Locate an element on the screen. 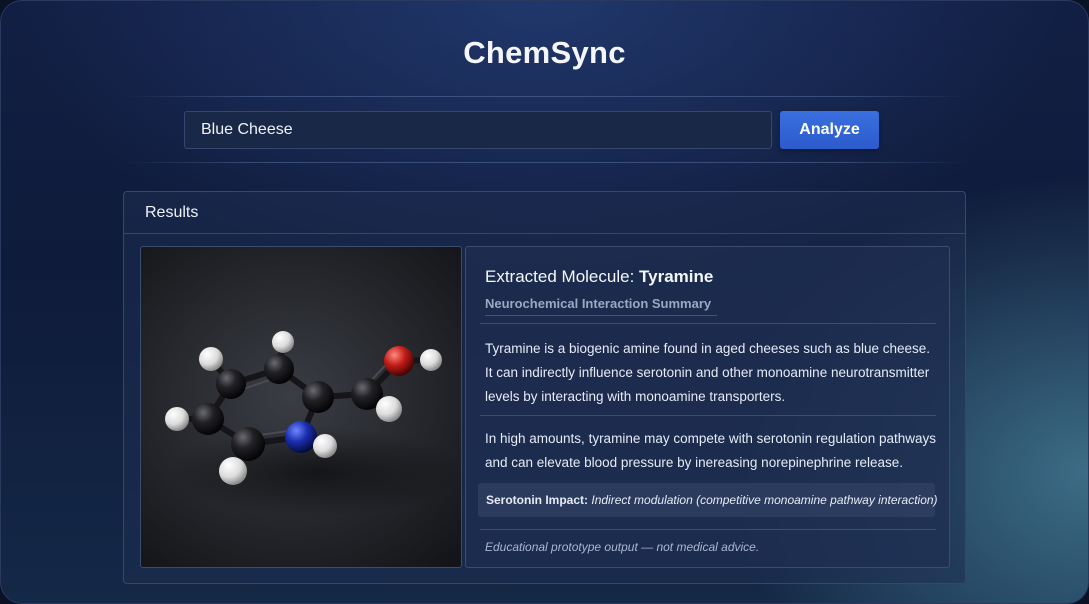 The width and height of the screenshot is (1089, 604). nitrogen-atom is located at coordinates (301, 437).